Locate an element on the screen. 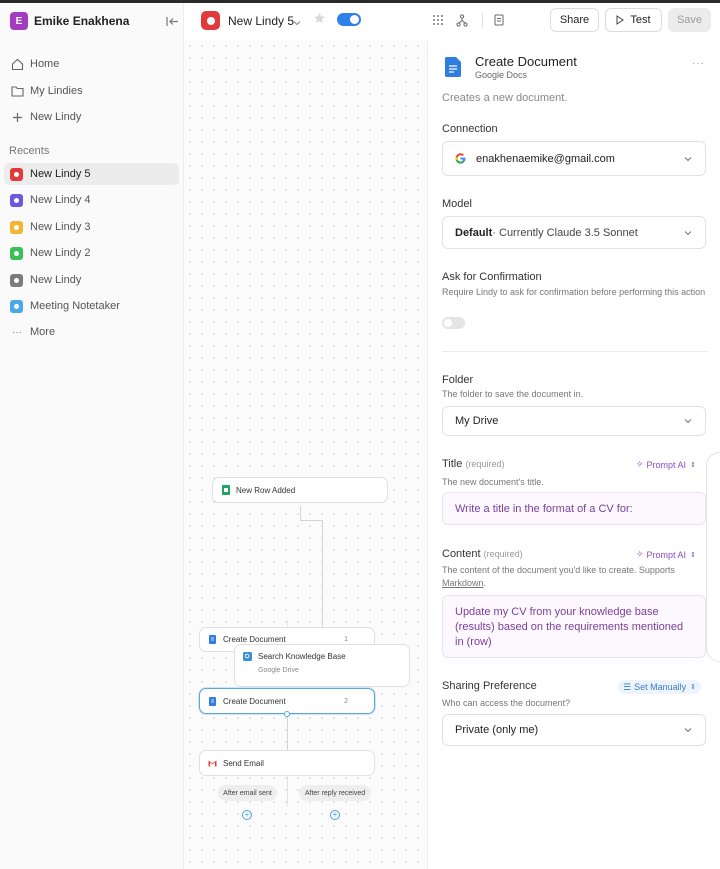  trigger-node: New Row Added is located at coordinates (300, 490).